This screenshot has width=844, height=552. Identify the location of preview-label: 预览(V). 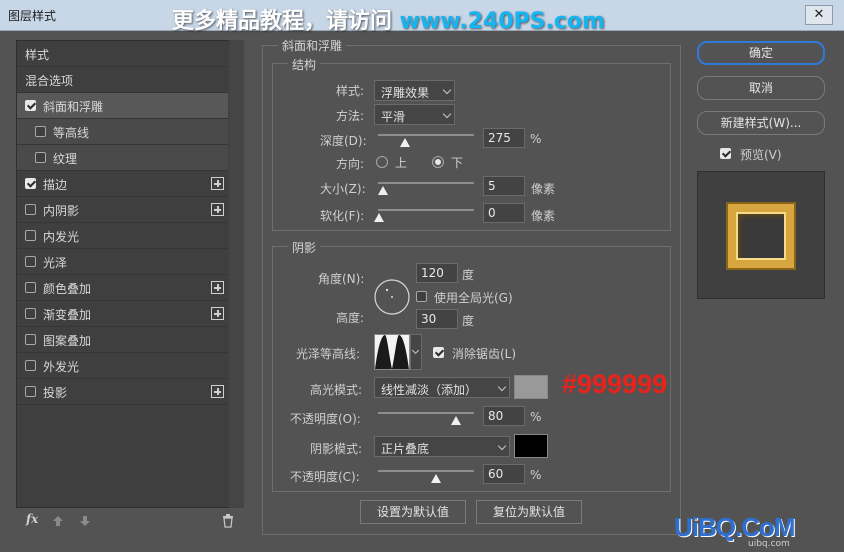
(761, 155).